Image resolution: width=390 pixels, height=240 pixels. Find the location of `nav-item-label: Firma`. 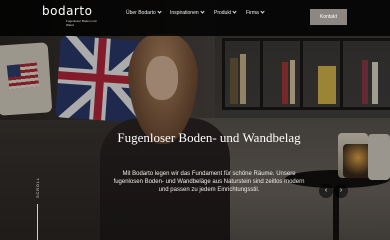

nav-item-label: Firma is located at coordinates (252, 13).